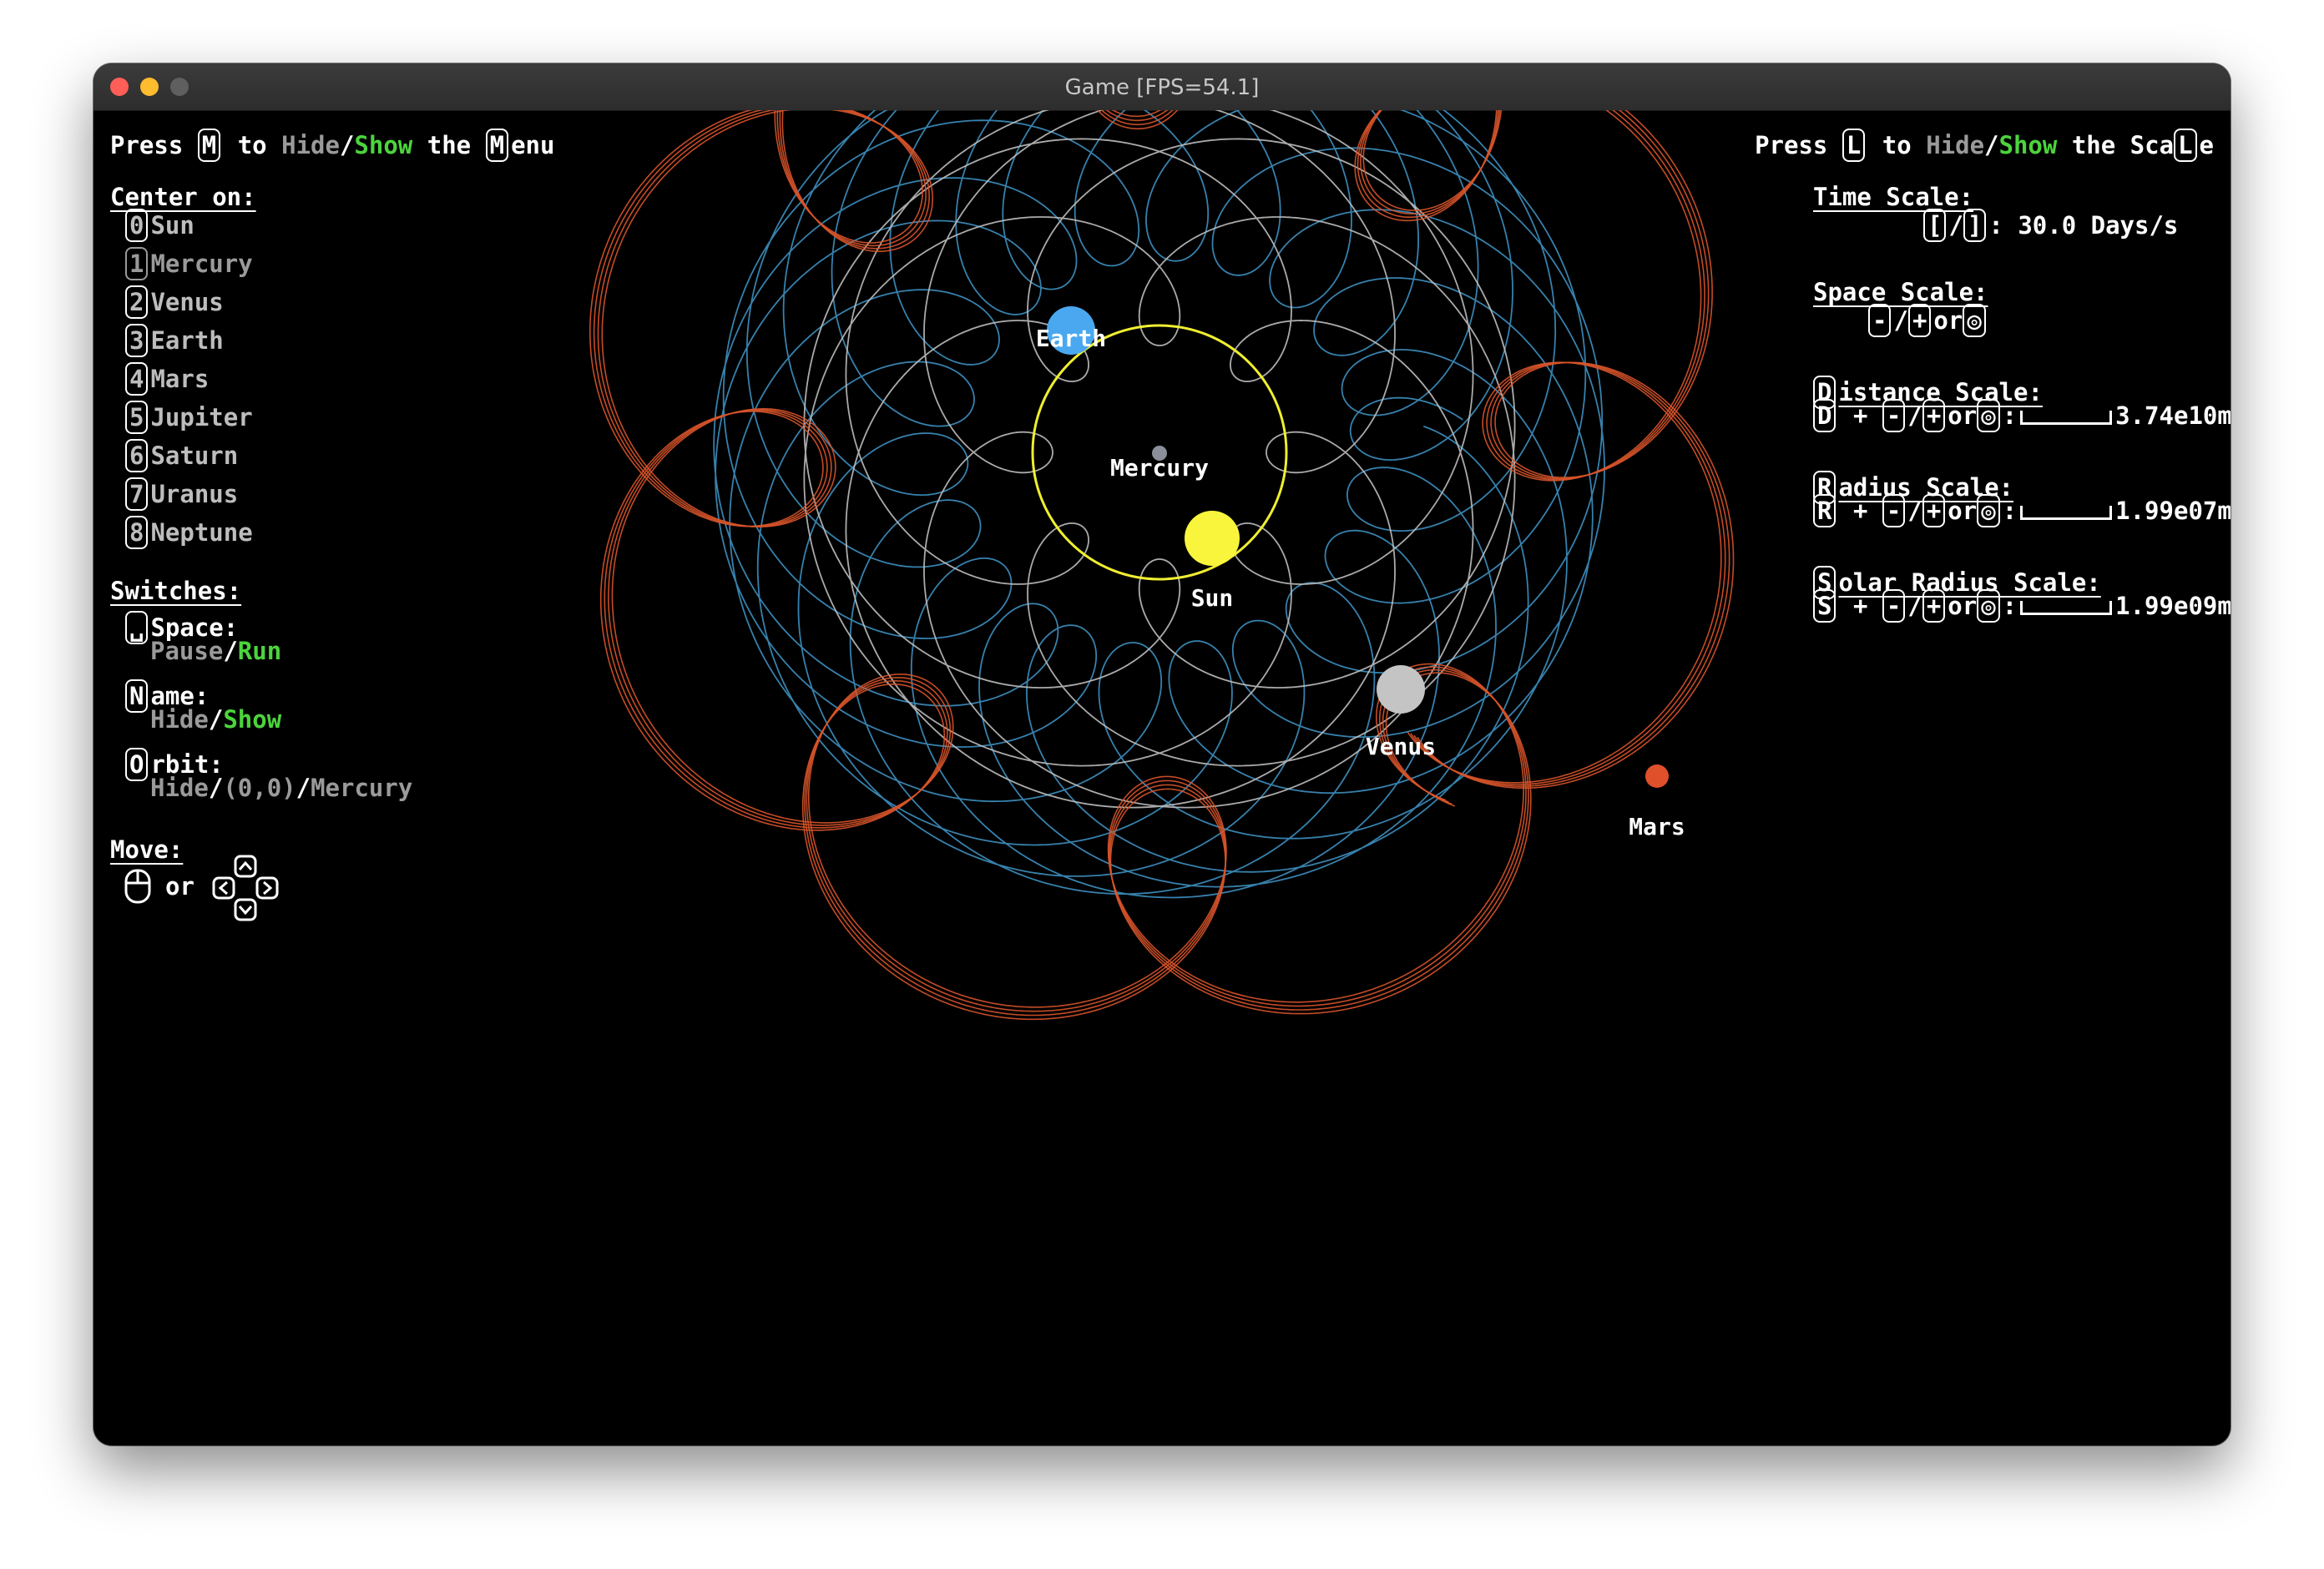  Describe the element at coordinates (183, 197) in the screenshot. I see `center-on-heading: Center on:` at that location.